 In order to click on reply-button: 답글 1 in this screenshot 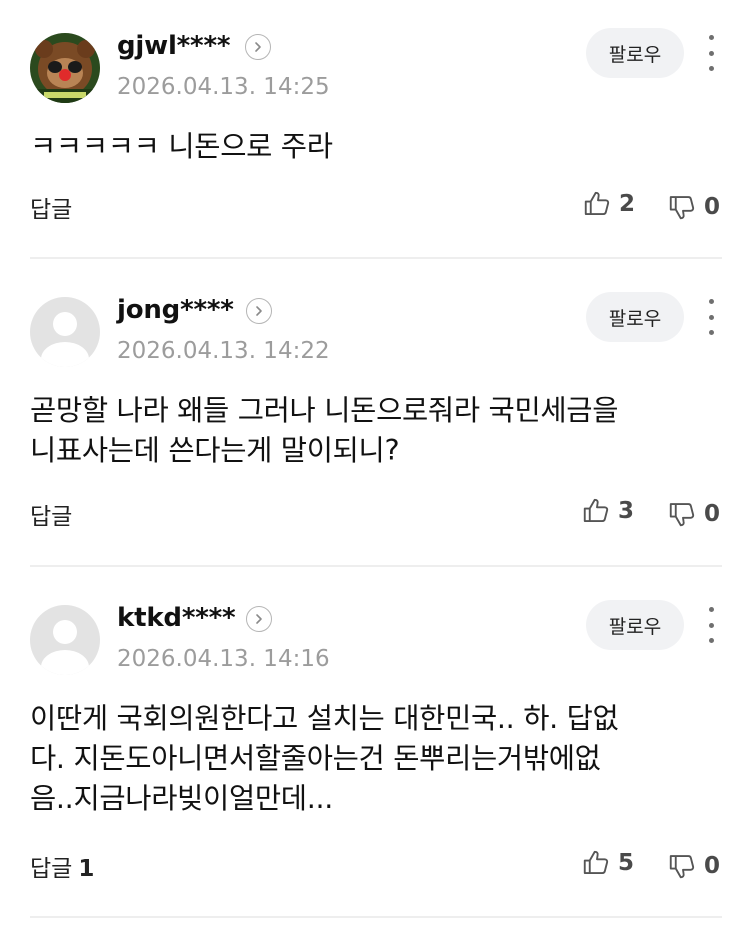, I will do `click(62, 866)`.